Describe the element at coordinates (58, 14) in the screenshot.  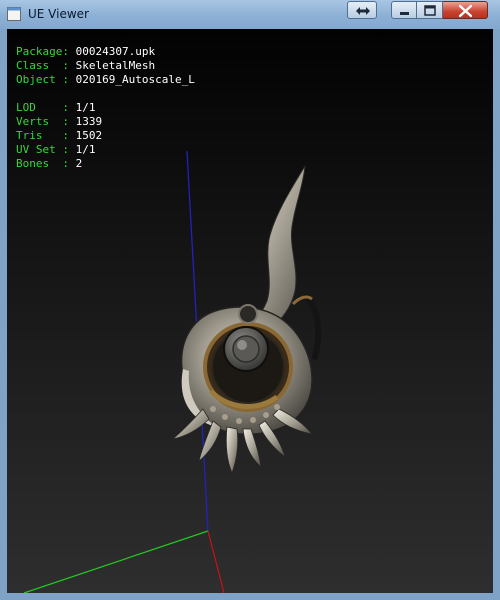
I see `window-title: UE Viewer` at that location.